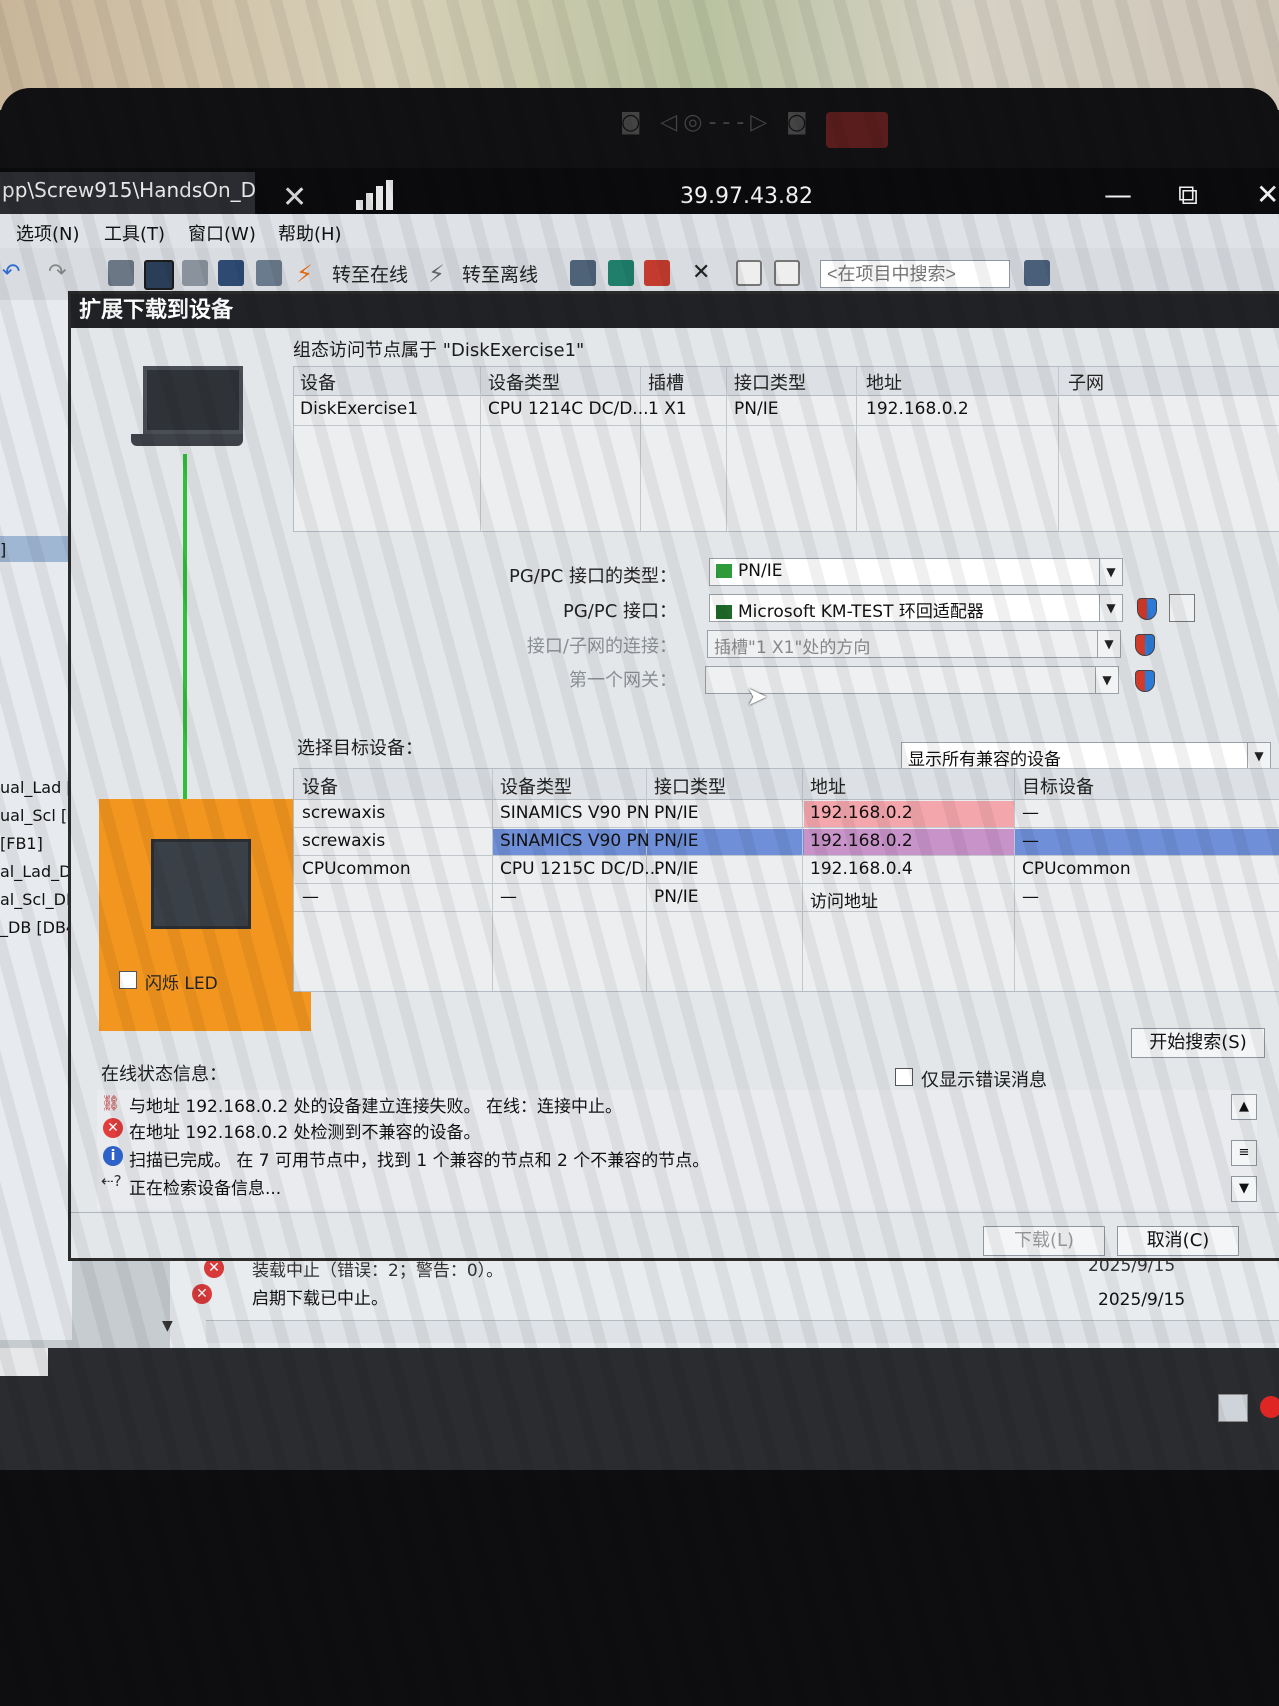 The height and width of the screenshot is (1706, 1279). What do you see at coordinates (1178, 1241) in the screenshot?
I see `cancel-button: 取消(C)` at bounding box center [1178, 1241].